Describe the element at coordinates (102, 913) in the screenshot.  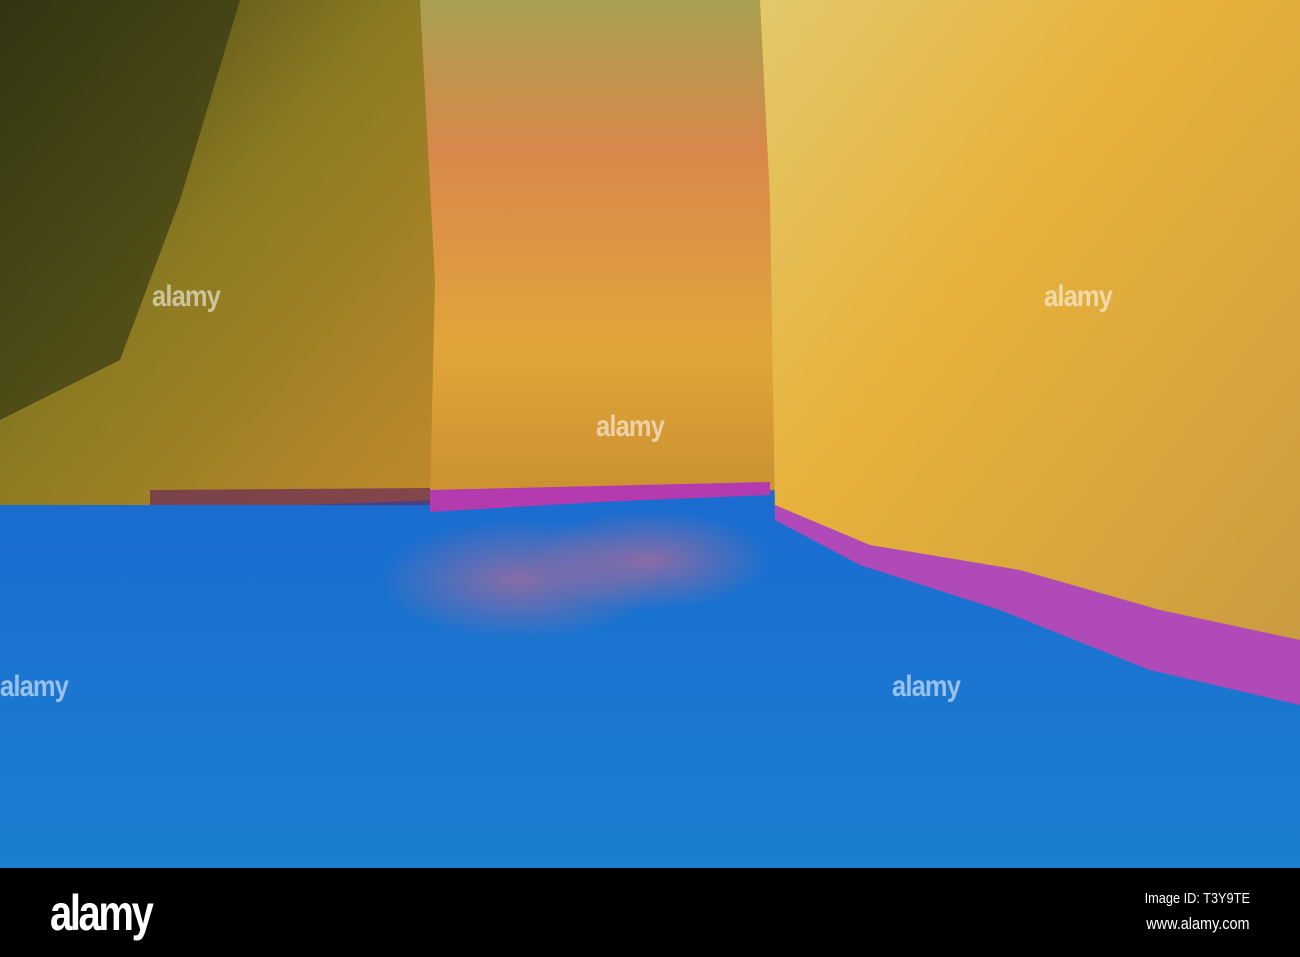
I see `alamy-logo: alamy` at that location.